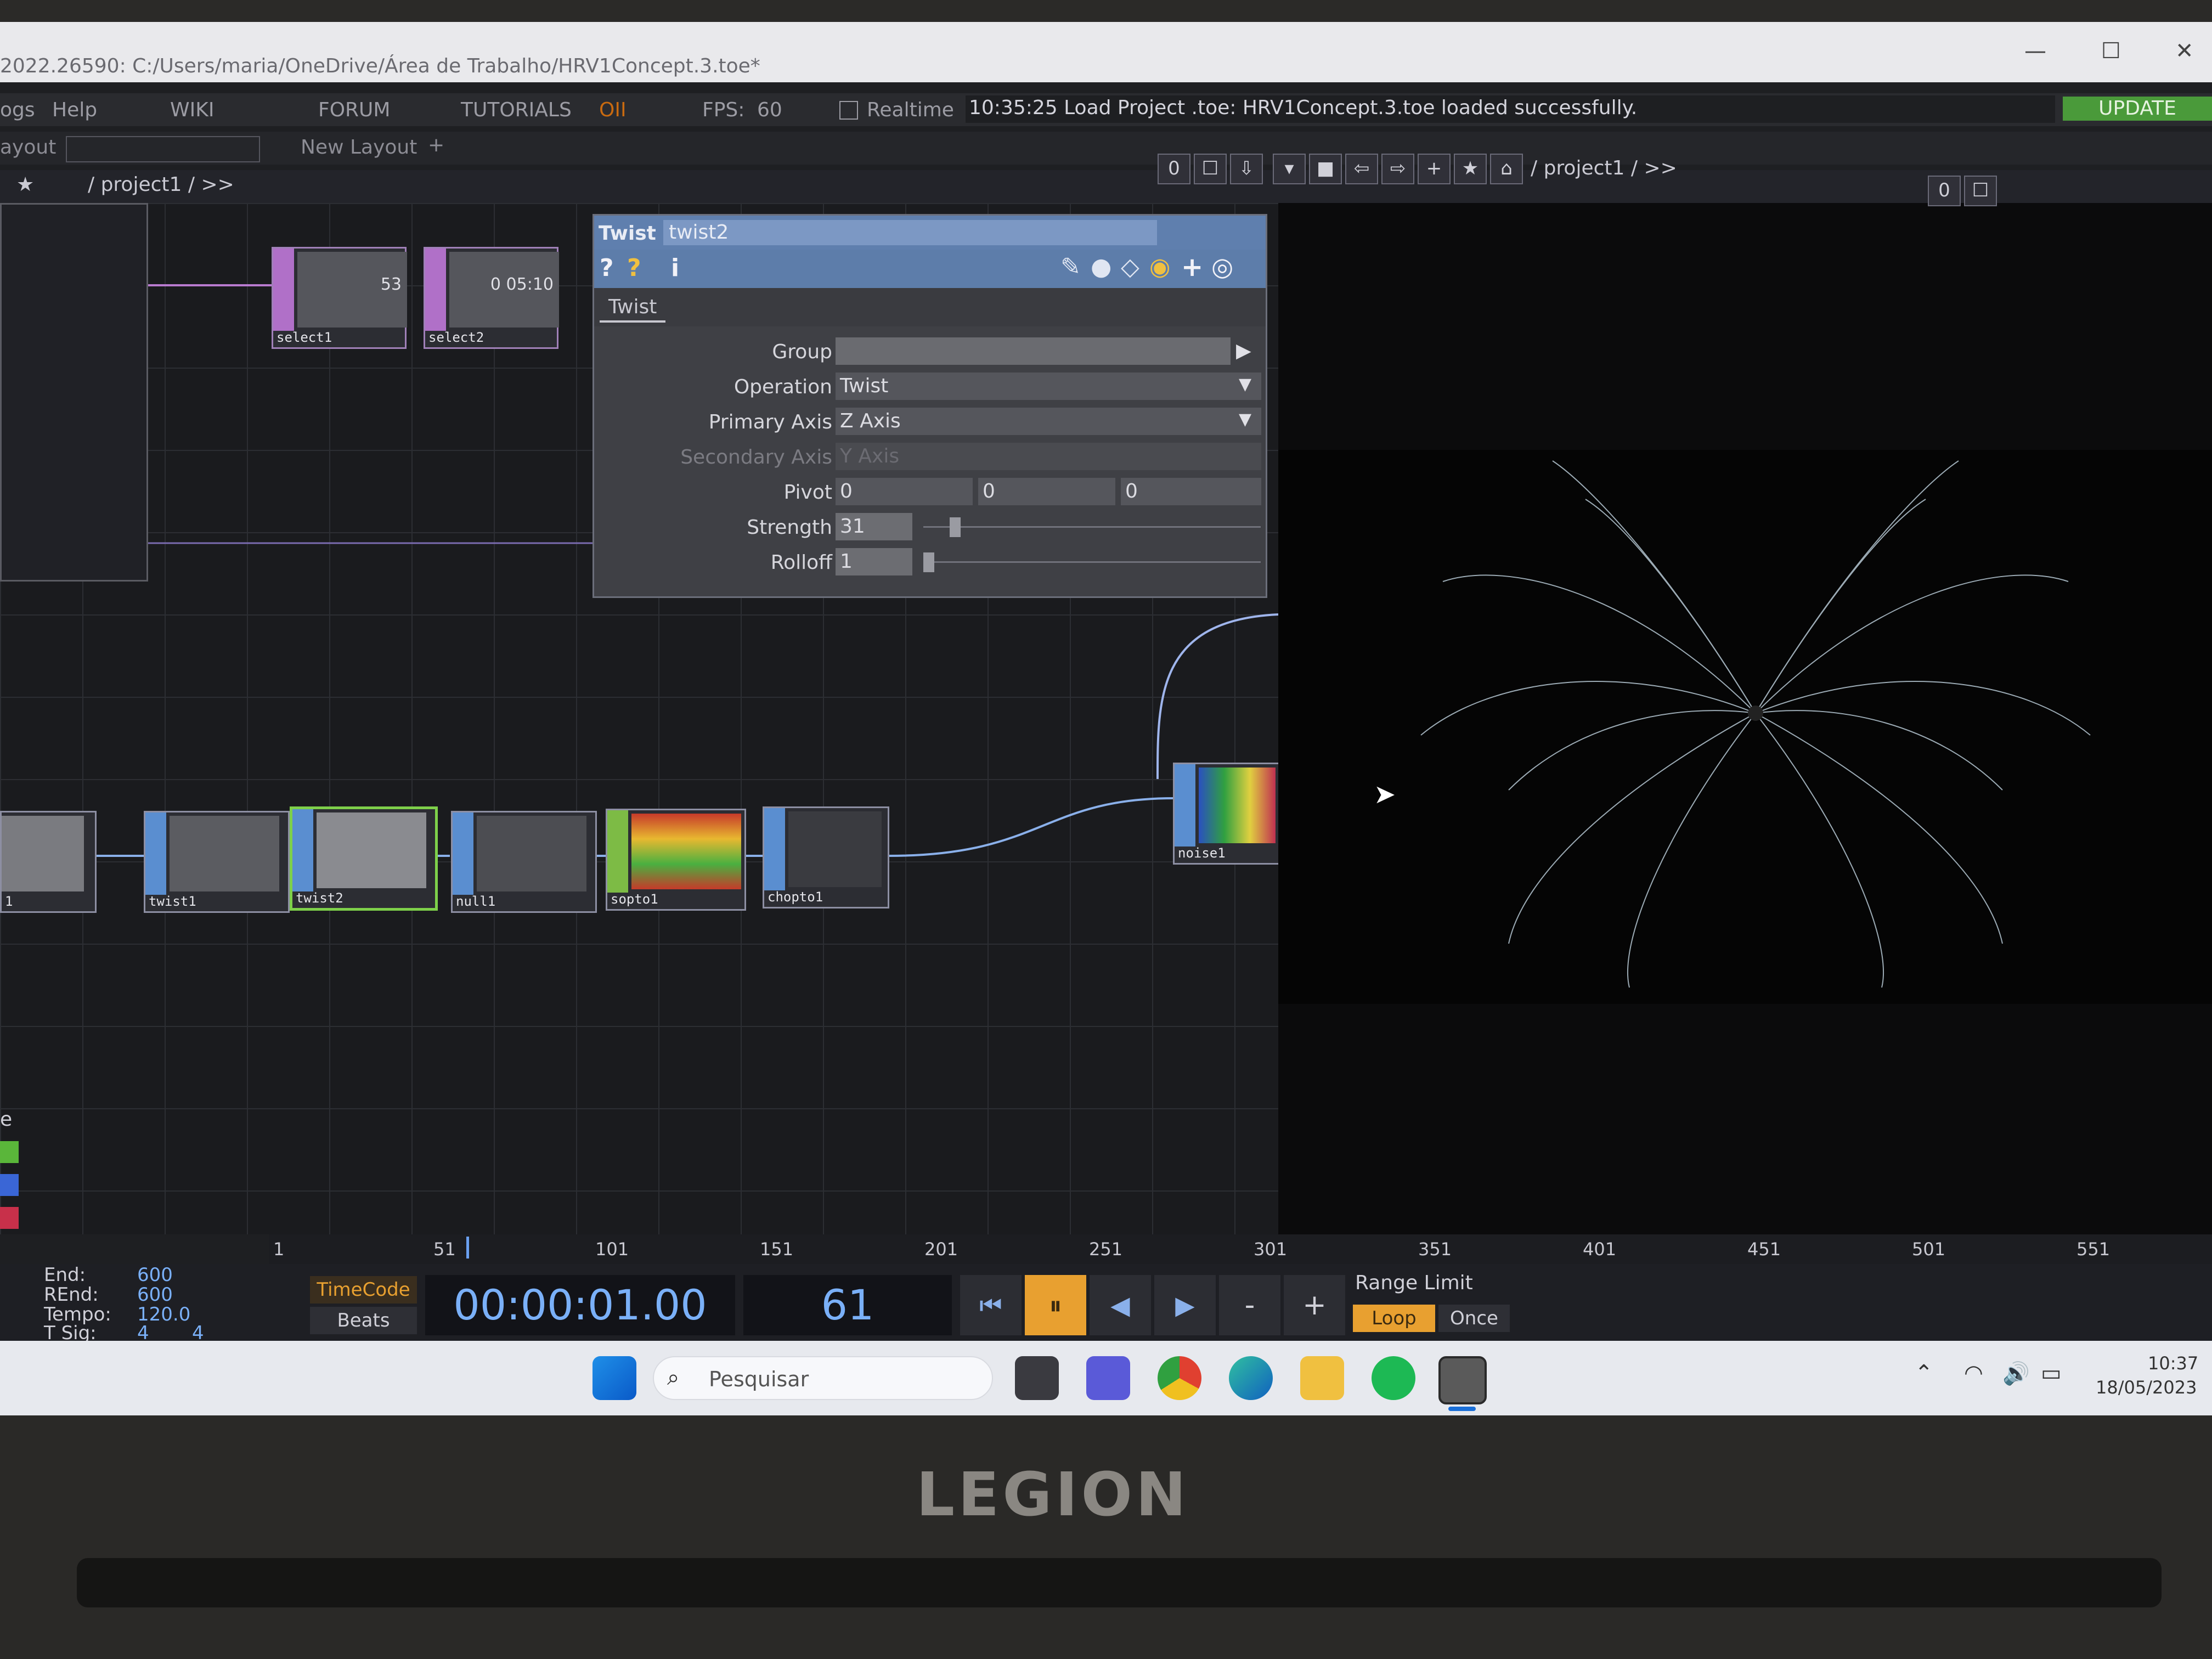 Image resolution: width=2212 pixels, height=1659 pixels. What do you see at coordinates (1211, 169) in the screenshot?
I see `square-icon: ☐` at bounding box center [1211, 169].